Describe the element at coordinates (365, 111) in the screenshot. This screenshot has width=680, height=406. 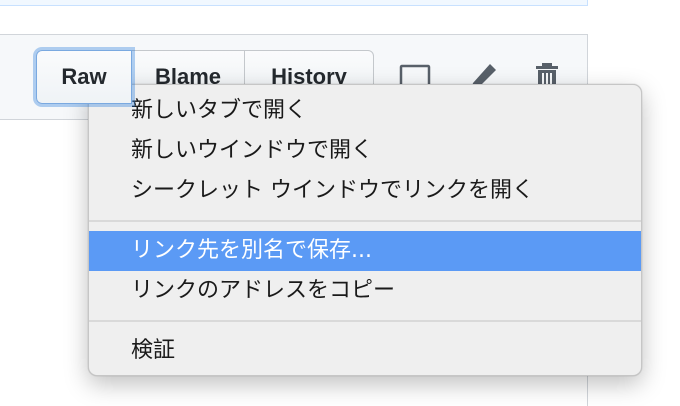
I see `menu-item-open-new-tab: 新しいタブで開く` at that location.